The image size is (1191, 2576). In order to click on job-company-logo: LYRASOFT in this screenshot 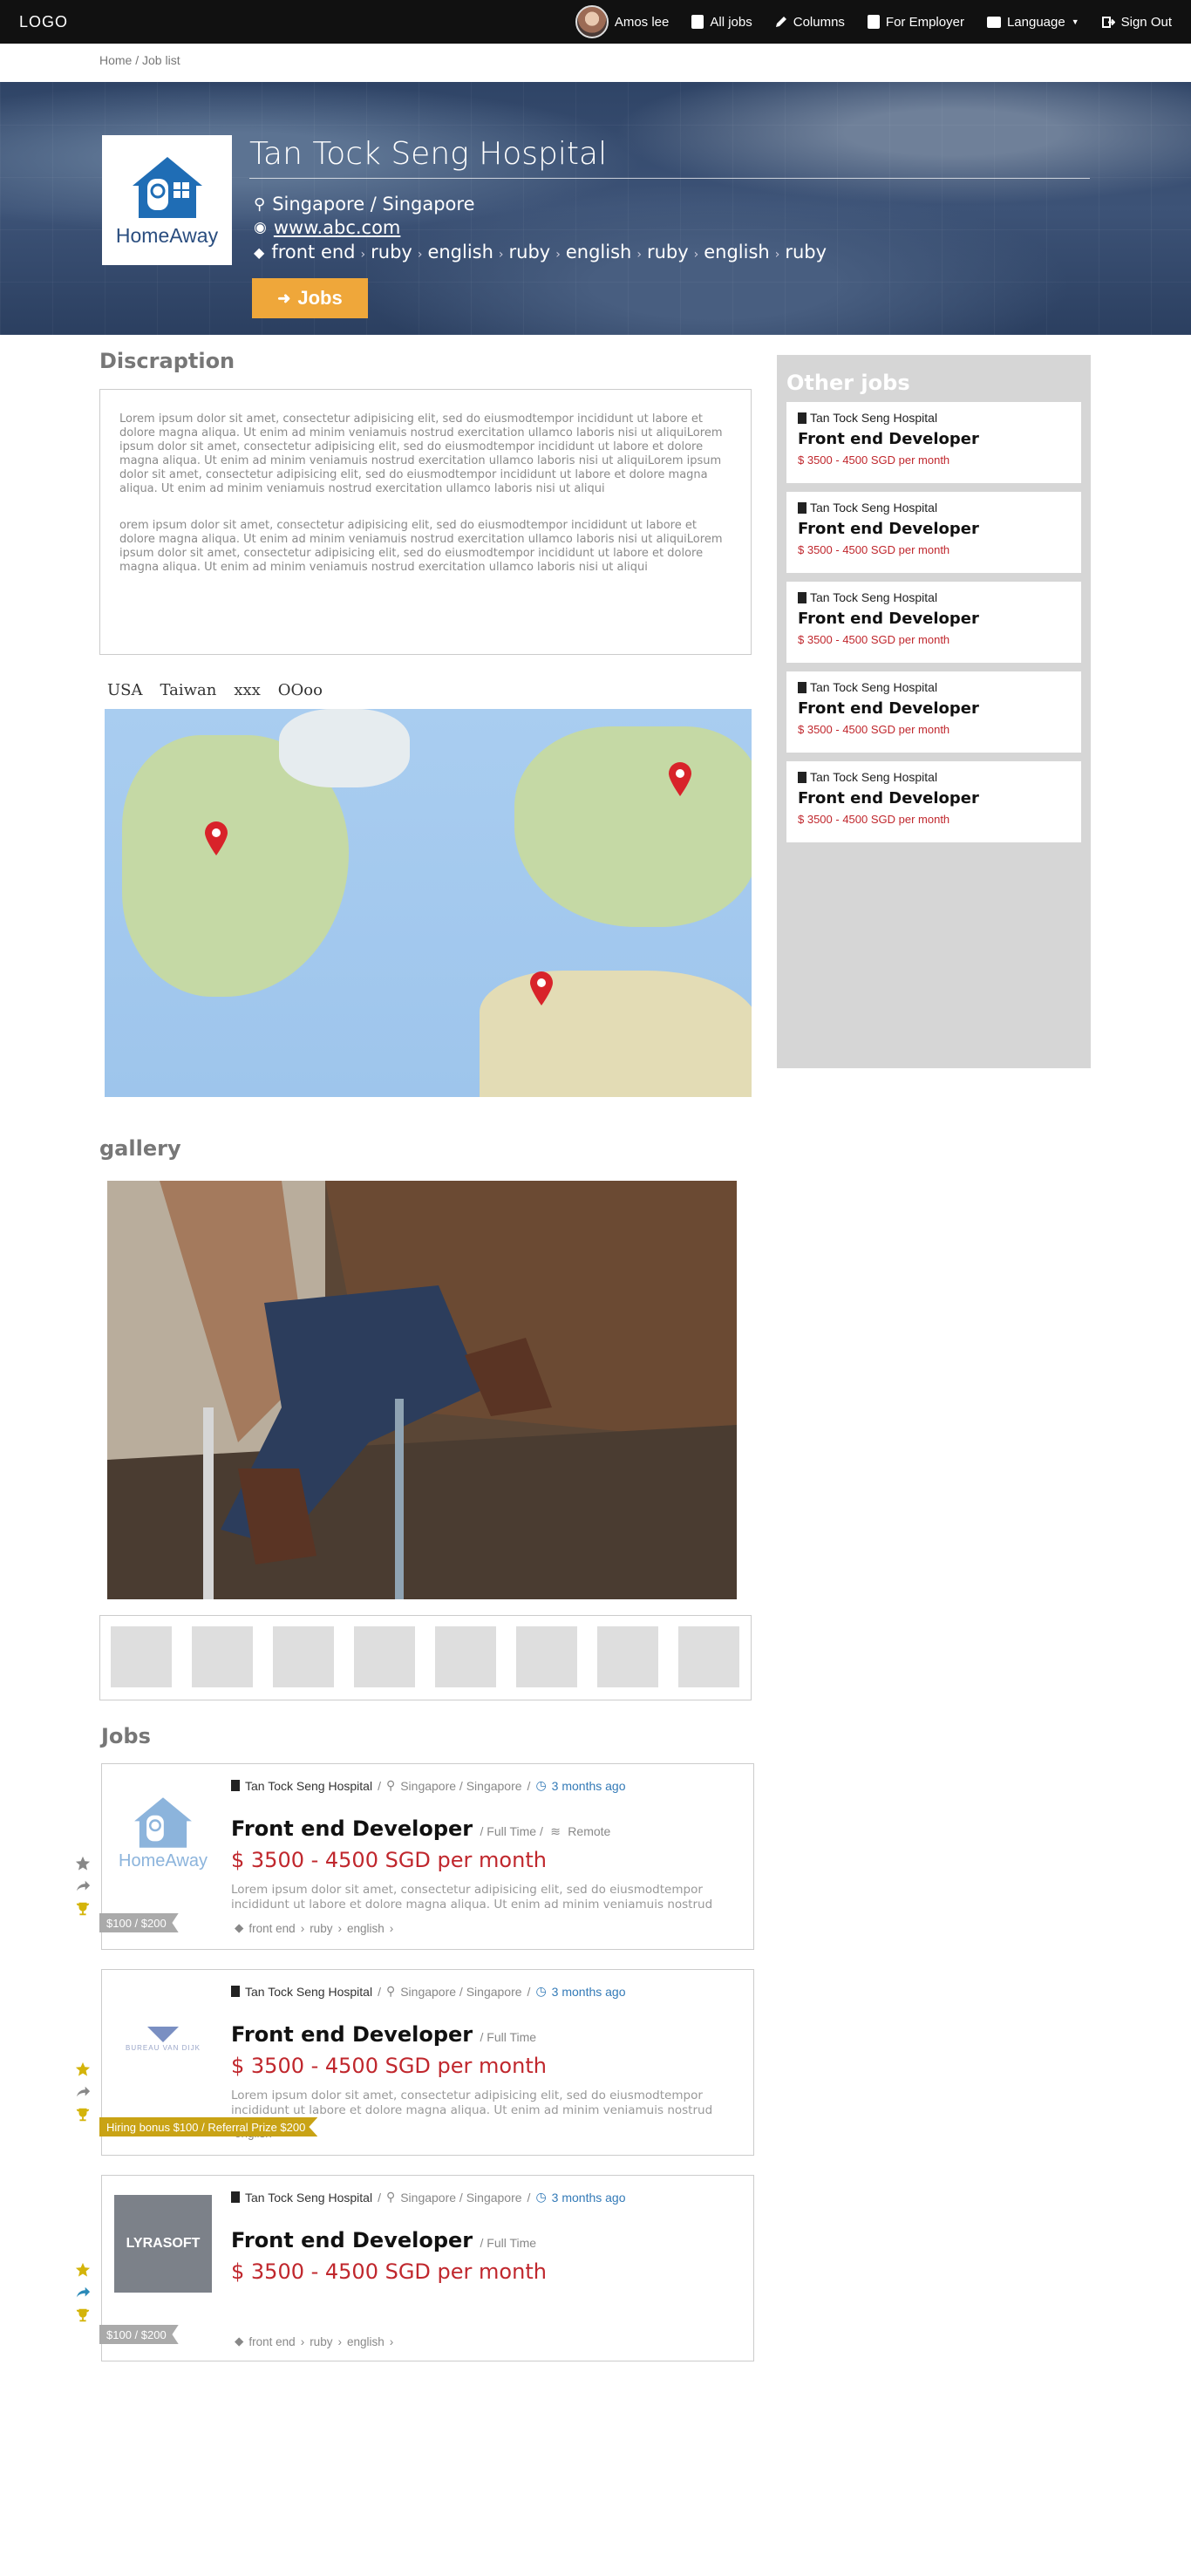, I will do `click(163, 2244)`.